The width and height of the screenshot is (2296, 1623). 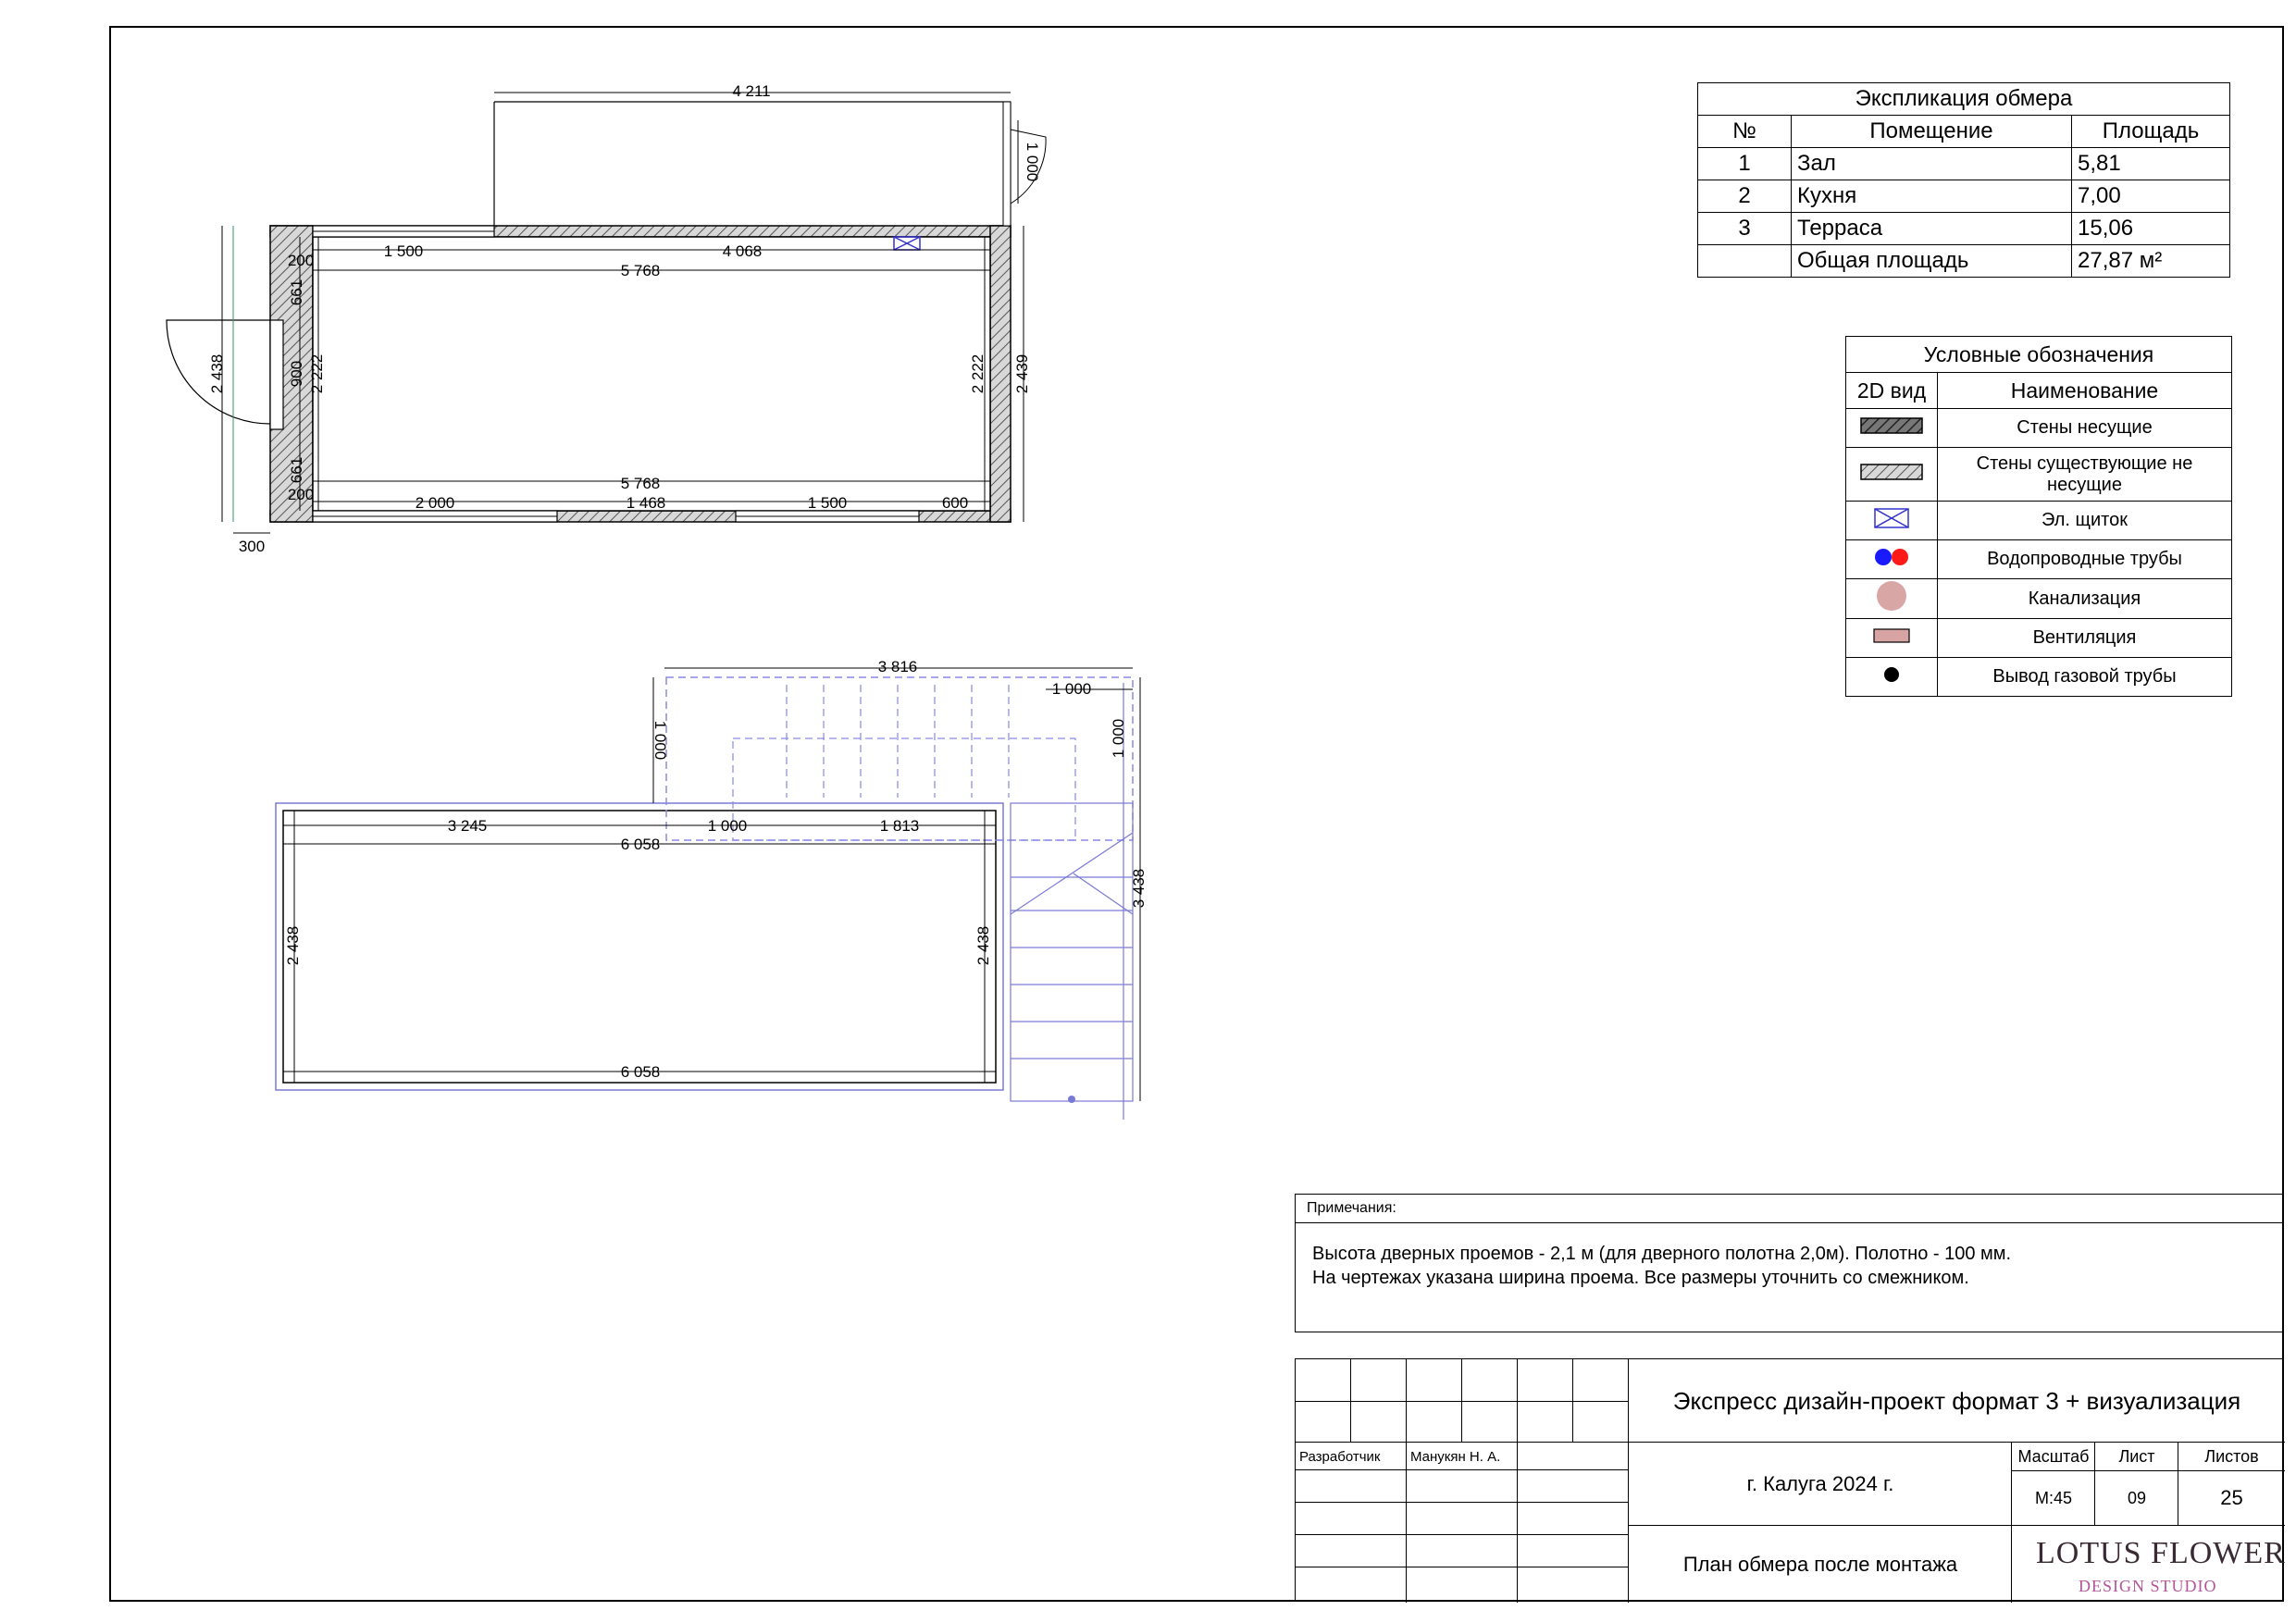 I want to click on legend-col-name: Наименование, so click(x=2085, y=390).